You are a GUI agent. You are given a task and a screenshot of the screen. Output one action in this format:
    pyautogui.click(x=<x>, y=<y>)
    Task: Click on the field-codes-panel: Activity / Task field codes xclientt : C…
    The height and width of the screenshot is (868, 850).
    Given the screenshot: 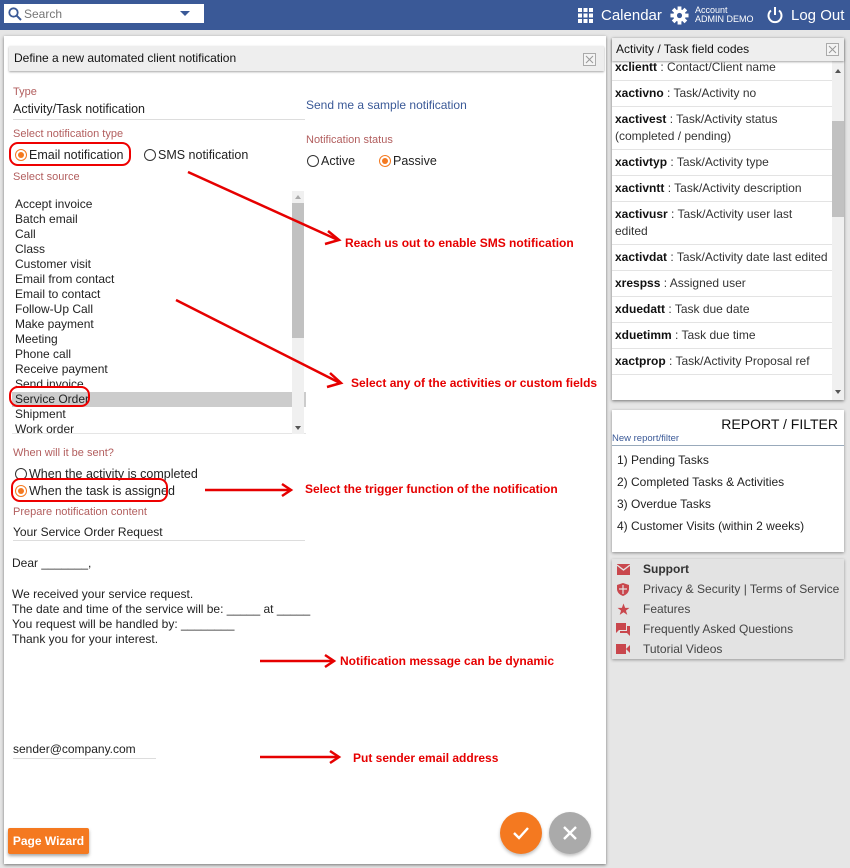 What is the action you would take?
    pyautogui.click(x=728, y=219)
    